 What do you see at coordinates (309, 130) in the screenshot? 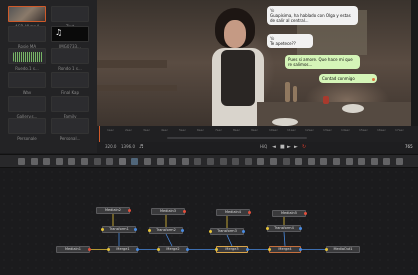
I see `ruler-tick-label: 12sec` at bounding box center [309, 130].